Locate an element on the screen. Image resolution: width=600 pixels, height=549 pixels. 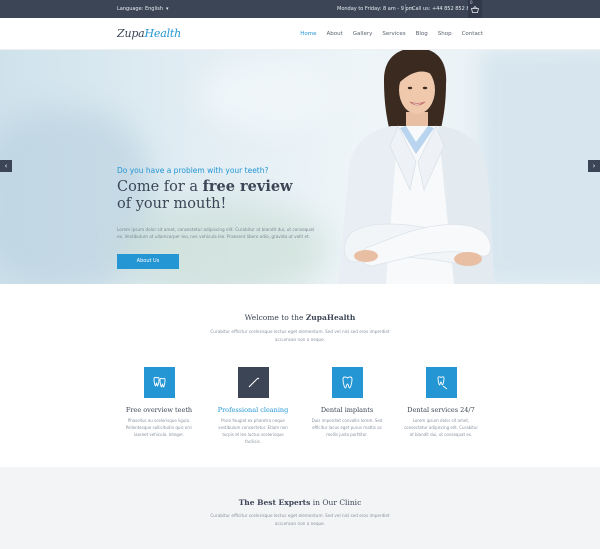
hero-subtitle: Do you have a problem with your teeth? is located at coordinates (193, 170).